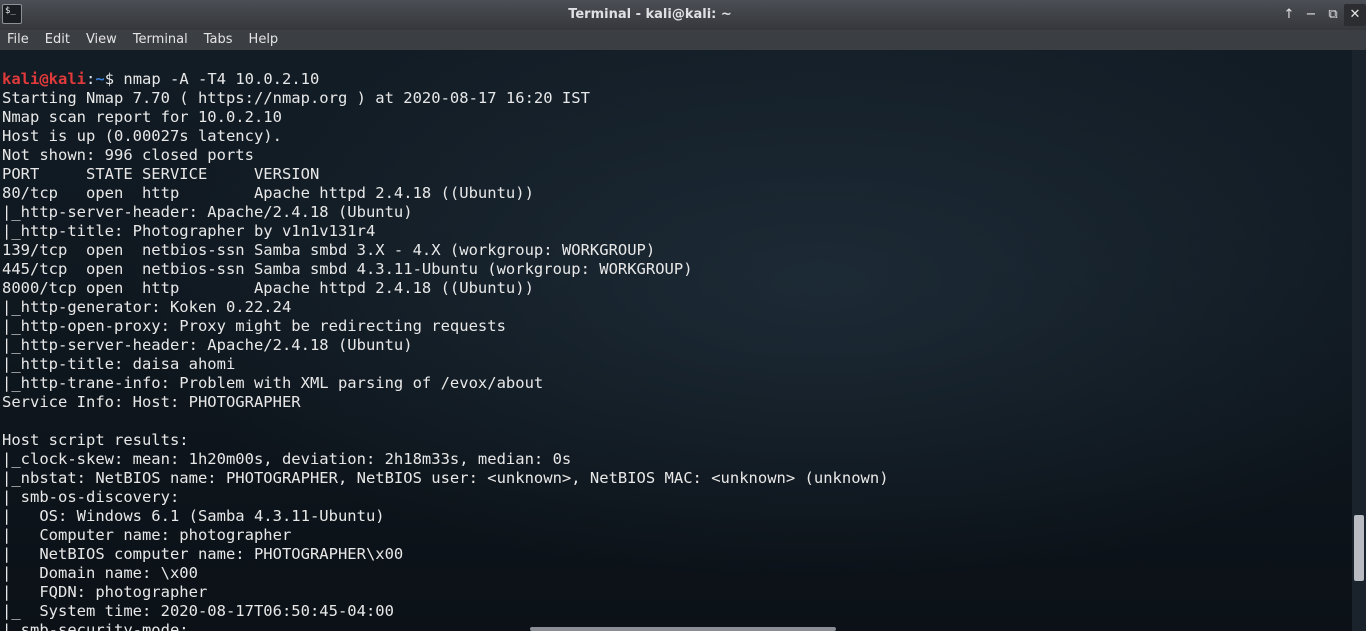 The height and width of the screenshot is (631, 1366). I want to click on output-line: | Computer name: photographer, so click(147, 535).